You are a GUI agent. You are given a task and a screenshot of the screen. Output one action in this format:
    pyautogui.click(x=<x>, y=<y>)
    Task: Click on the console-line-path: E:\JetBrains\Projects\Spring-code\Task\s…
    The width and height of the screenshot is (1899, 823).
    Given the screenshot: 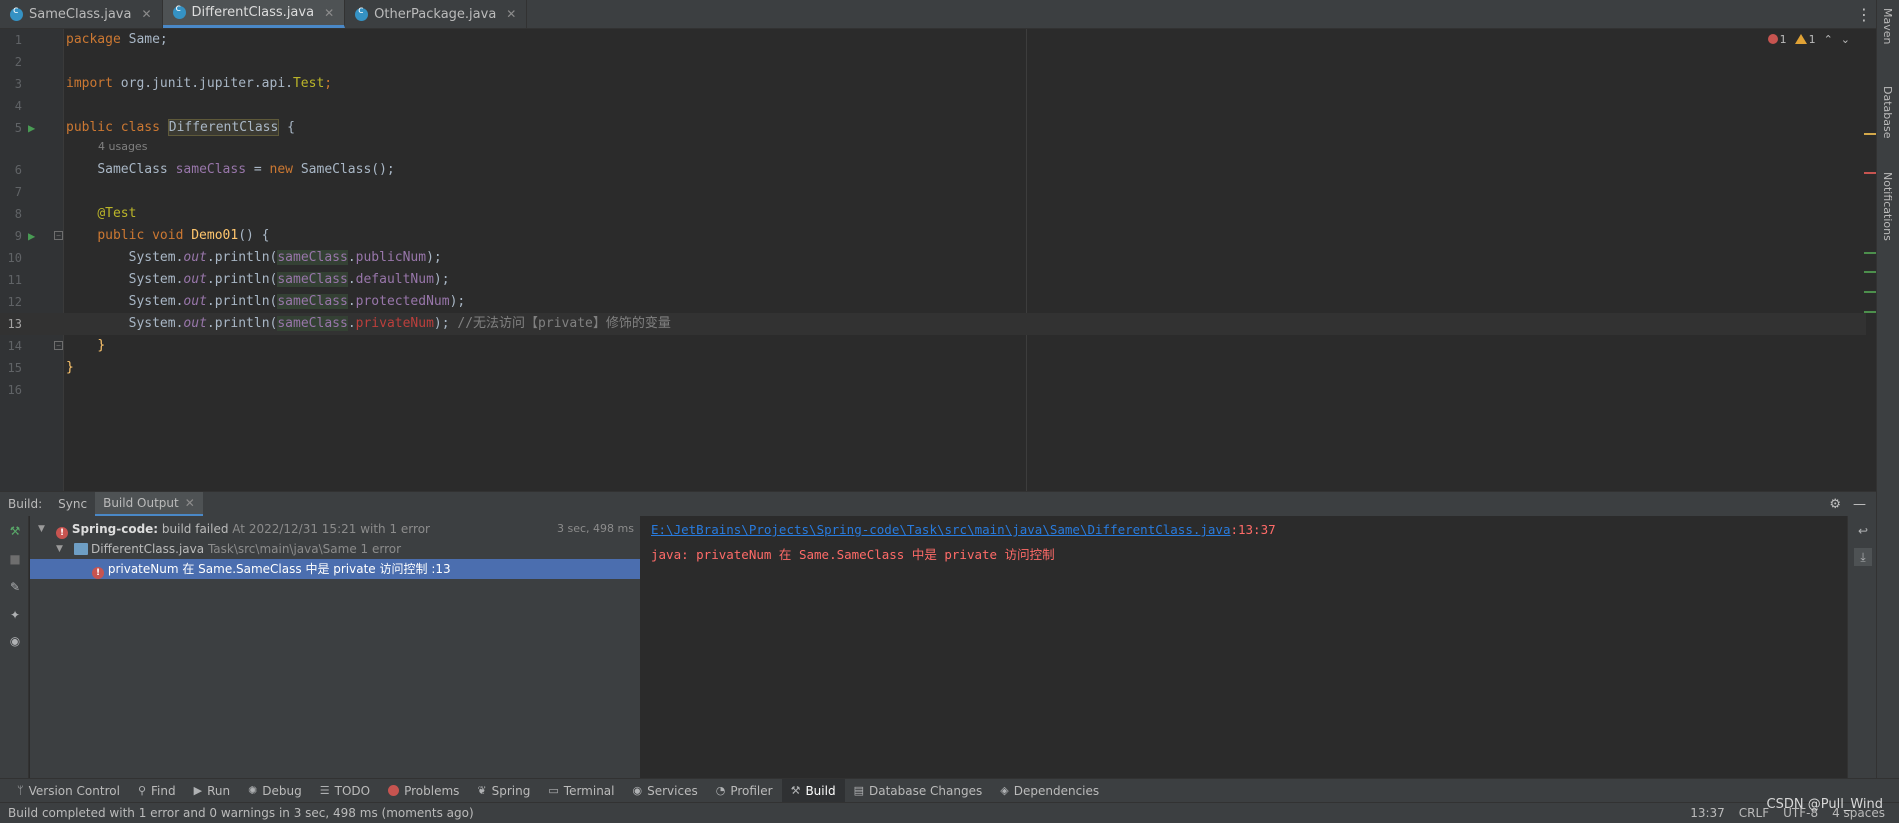 What is the action you would take?
    pyautogui.click(x=963, y=529)
    